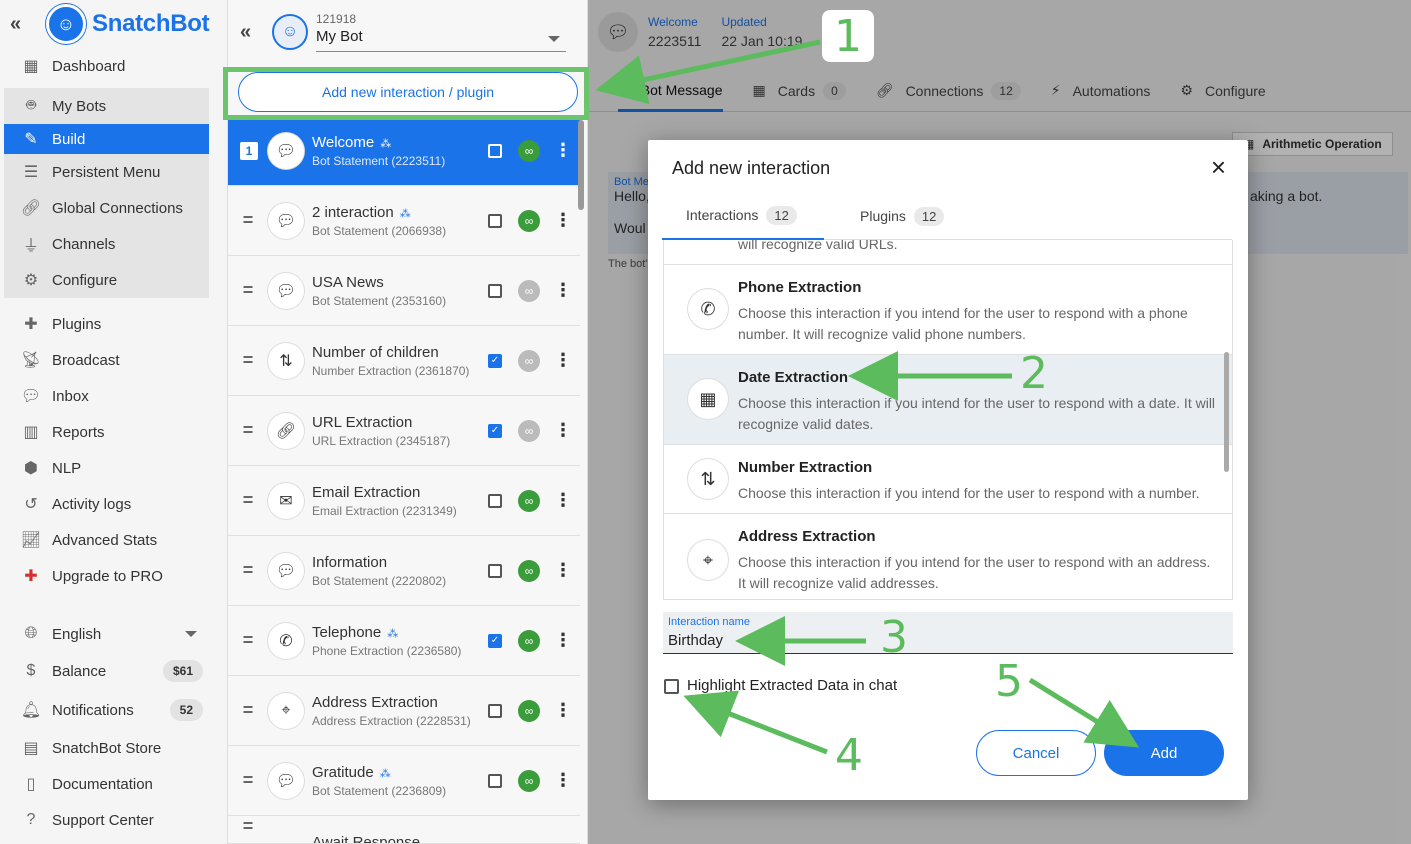  Describe the element at coordinates (22, 24) in the screenshot. I see `collapse-icon: «` at that location.